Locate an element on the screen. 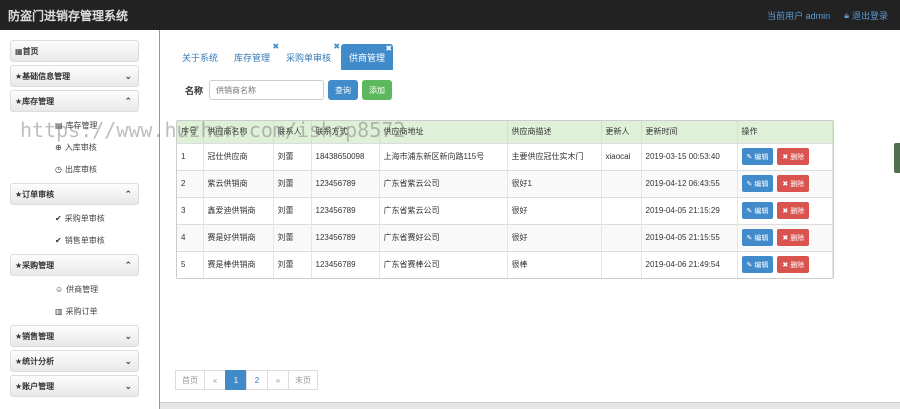 Image resolution: width=900 pixels, height=409 pixels. sidebar-subitem-outbound-review: ◷ 出库审核 is located at coordinates (74, 169).